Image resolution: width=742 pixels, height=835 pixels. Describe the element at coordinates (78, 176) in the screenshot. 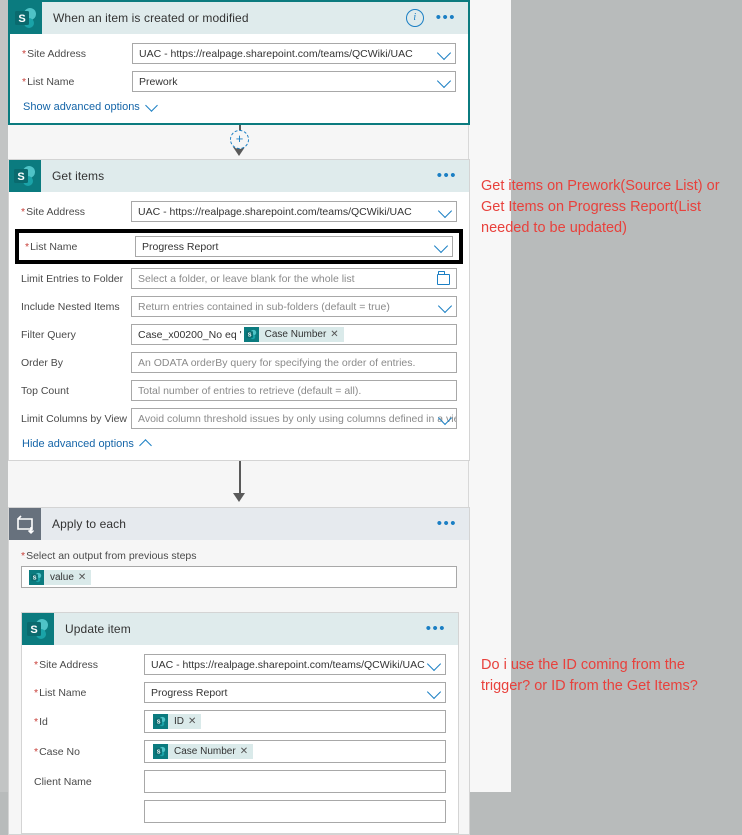

I see `get-items-title: Get items` at that location.